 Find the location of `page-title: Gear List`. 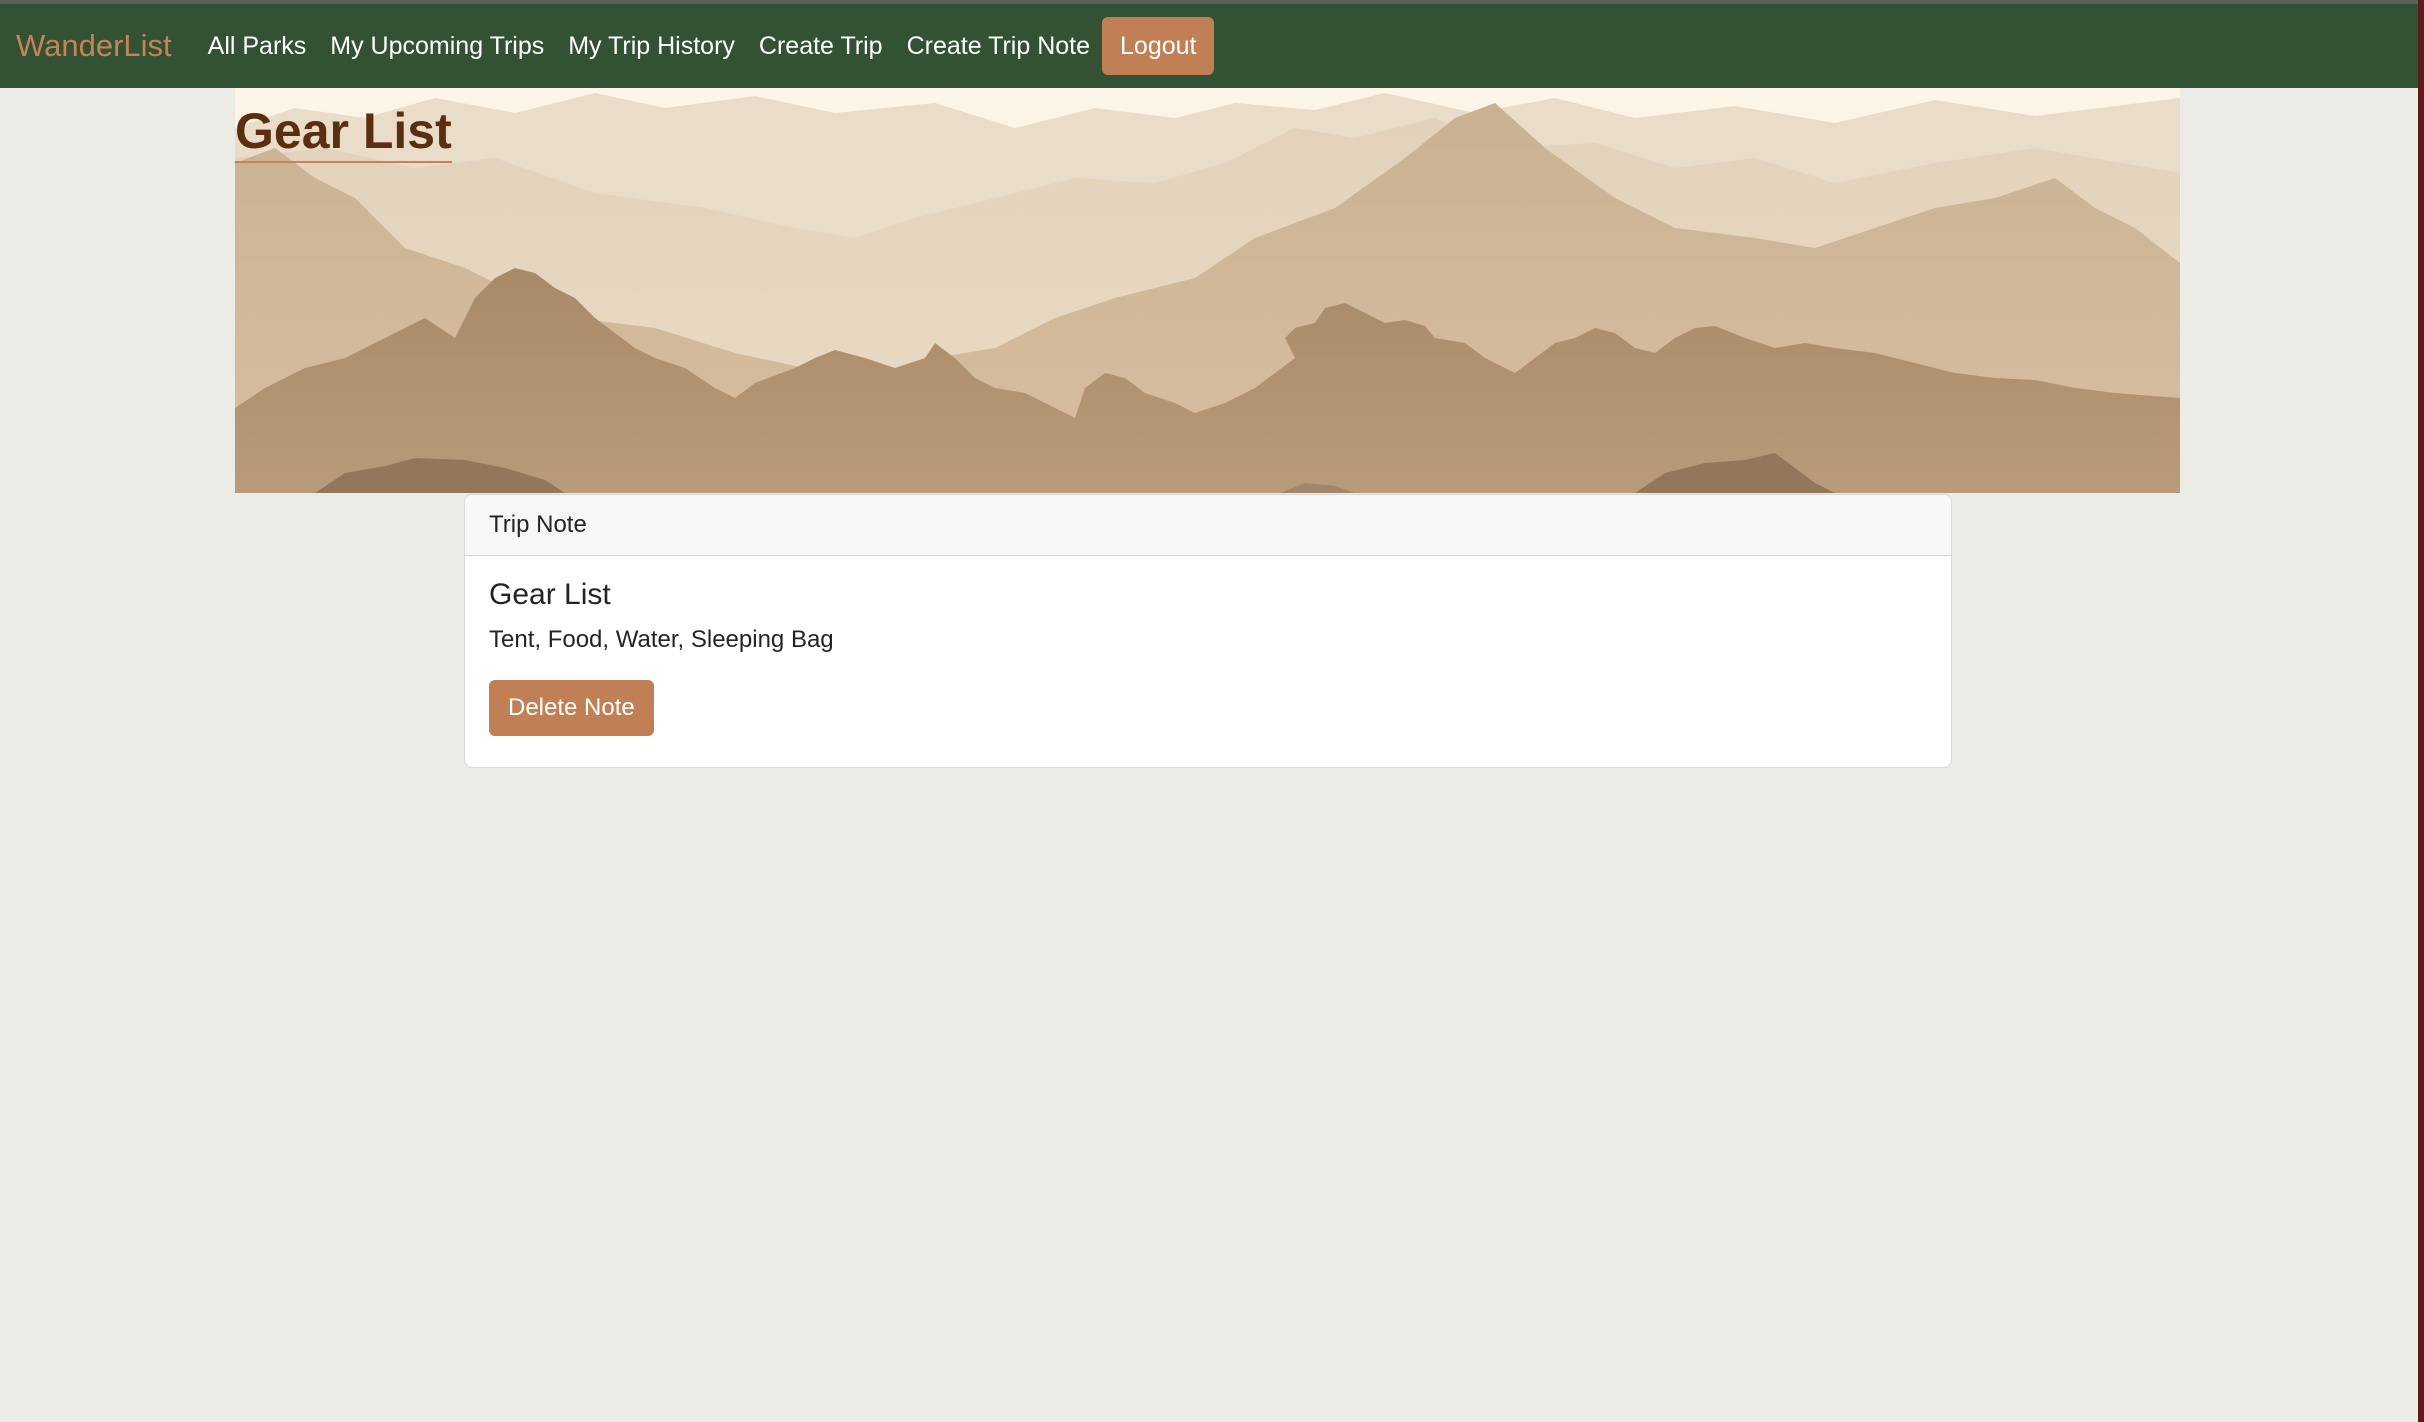

page-title: Gear List is located at coordinates (343, 133).